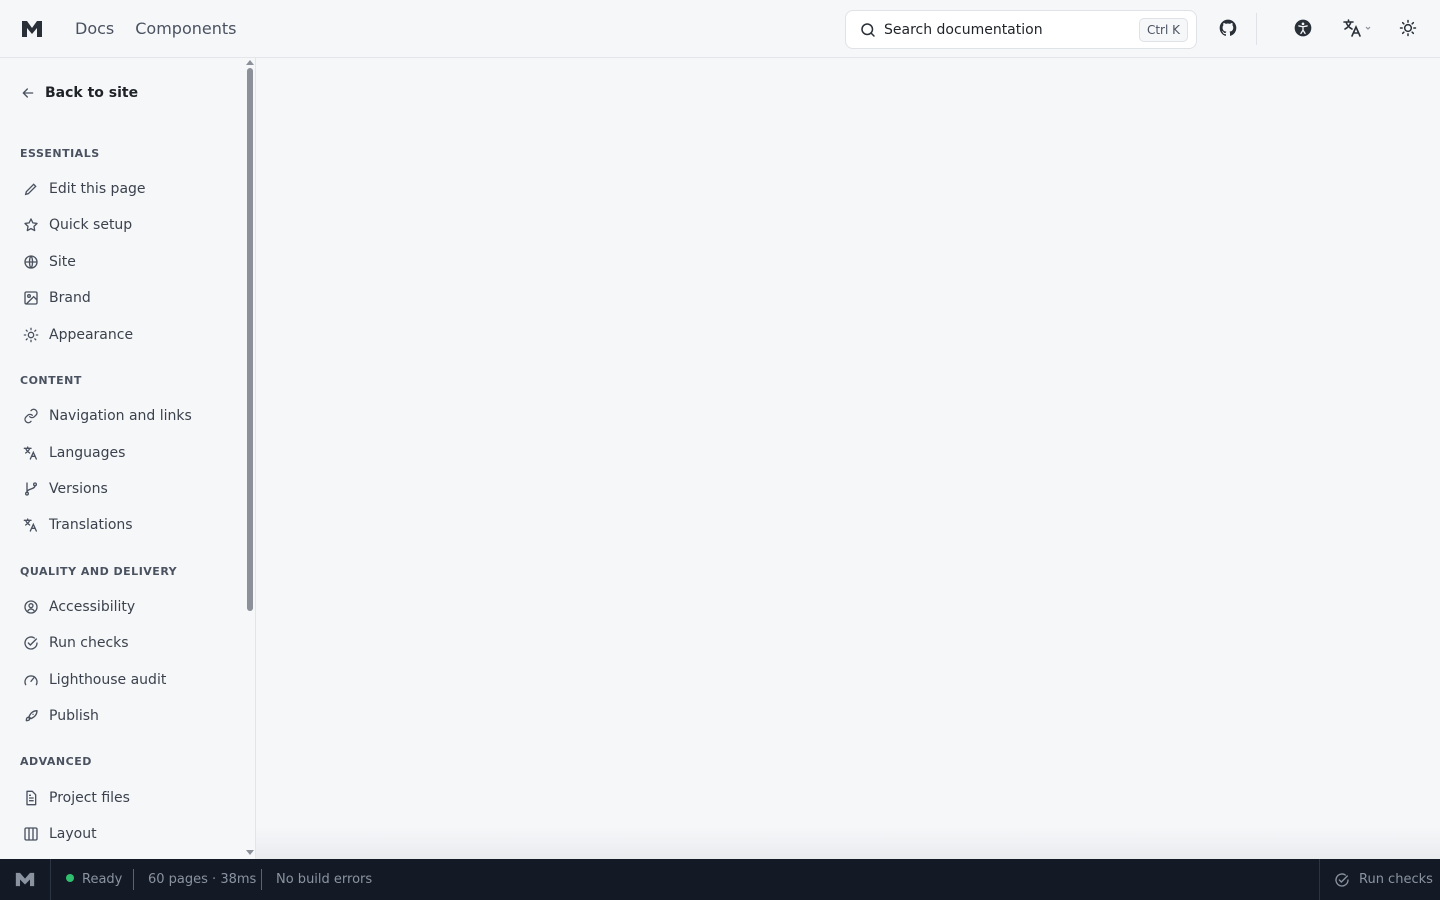 The width and height of the screenshot is (1440, 900). What do you see at coordinates (250, 852) in the screenshot?
I see `scroll-down-arrow-icon` at bounding box center [250, 852].